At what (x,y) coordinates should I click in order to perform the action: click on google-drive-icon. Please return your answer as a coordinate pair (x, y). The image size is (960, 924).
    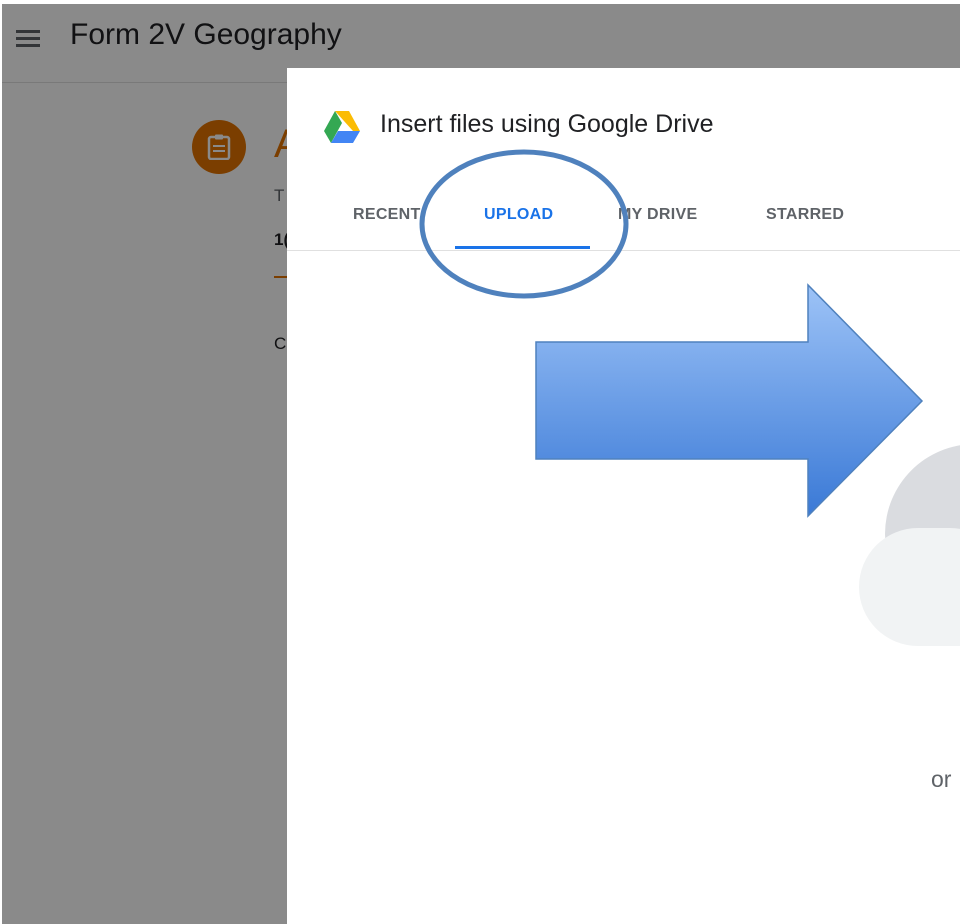
    Looking at the image, I should click on (342, 129).